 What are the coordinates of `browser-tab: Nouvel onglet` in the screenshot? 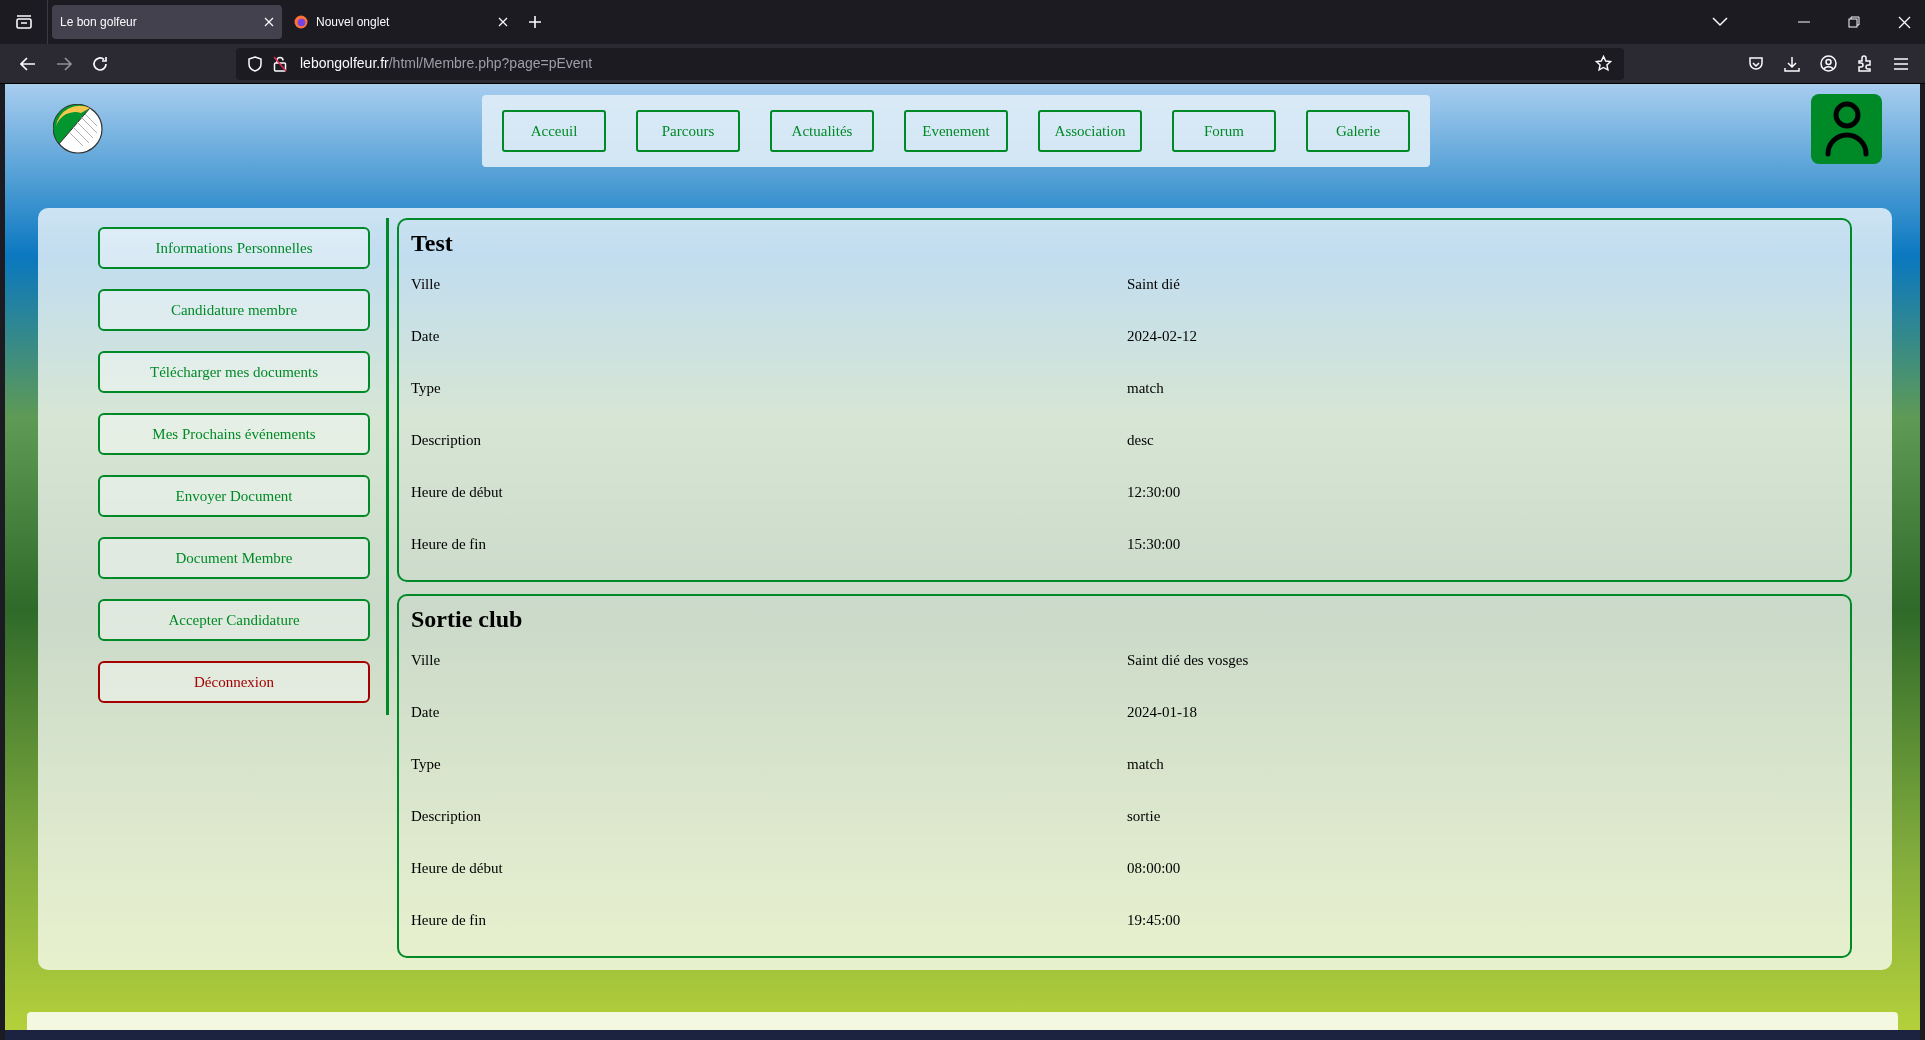 It's located at (401, 22).